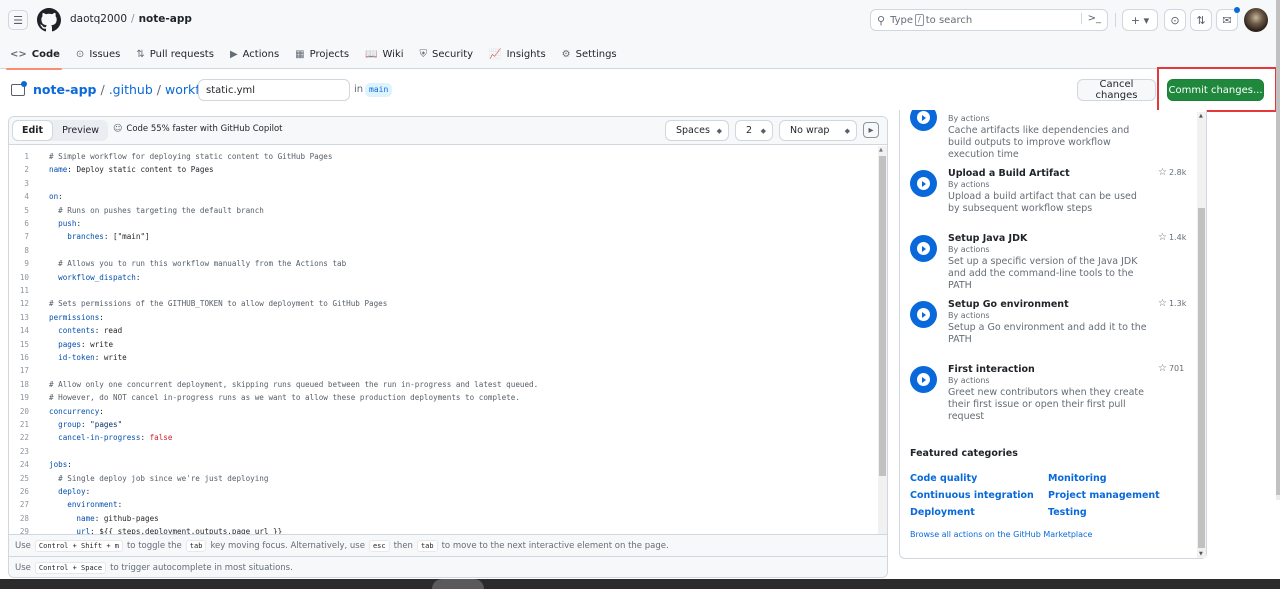 The width and height of the screenshot is (1280, 589). I want to click on indent-mode-select: Spaces ◆, so click(697, 130).